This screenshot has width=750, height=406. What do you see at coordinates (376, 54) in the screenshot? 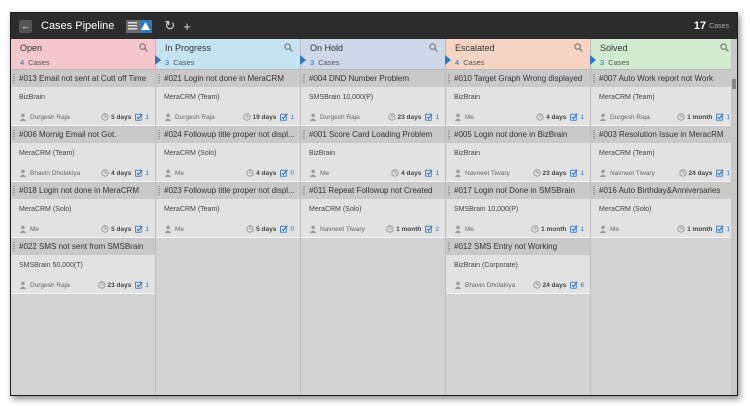
I see `column-header: On Hold 3 Cases` at bounding box center [376, 54].